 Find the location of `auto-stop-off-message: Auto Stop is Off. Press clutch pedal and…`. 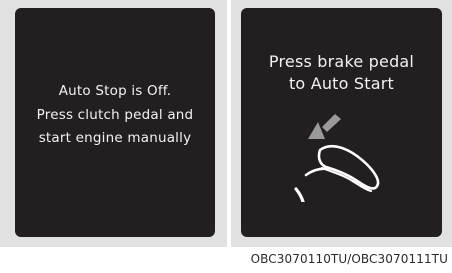

auto-stop-off-message: Auto Stop is Off. Press clutch pedal and… is located at coordinates (115, 115).